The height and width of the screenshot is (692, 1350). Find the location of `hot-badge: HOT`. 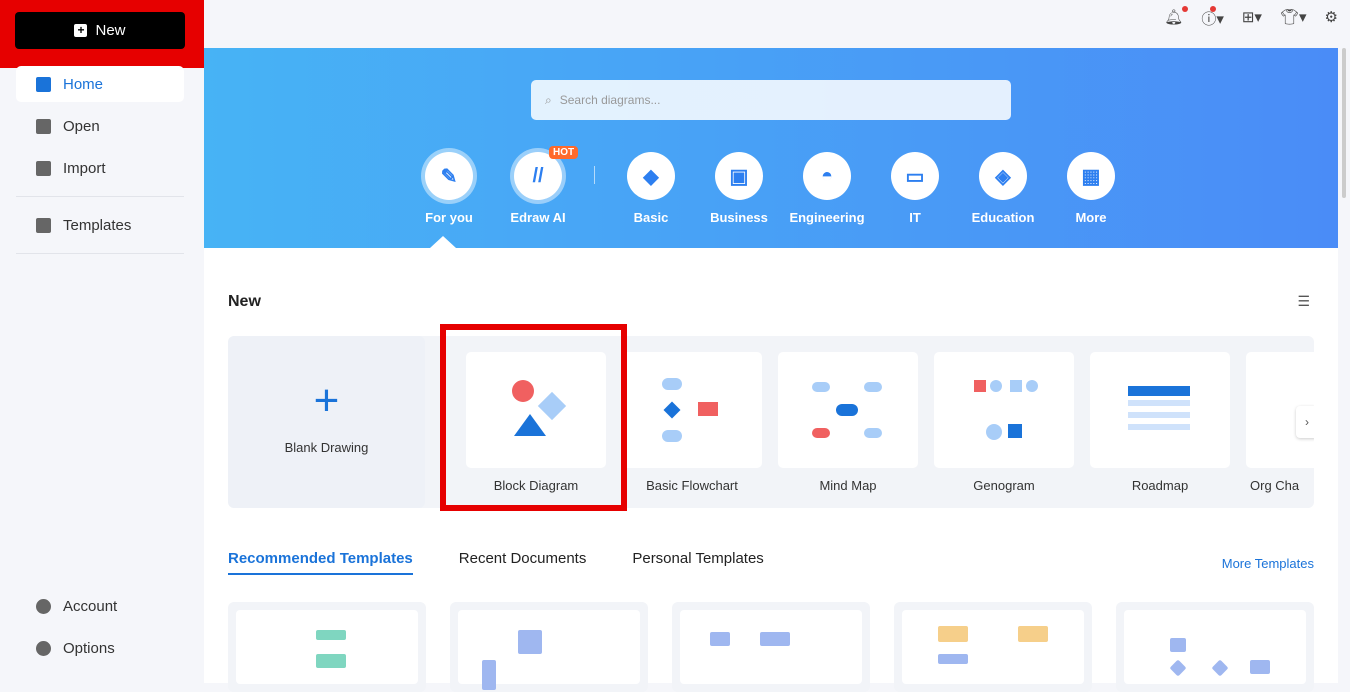

hot-badge: HOT is located at coordinates (564, 152).